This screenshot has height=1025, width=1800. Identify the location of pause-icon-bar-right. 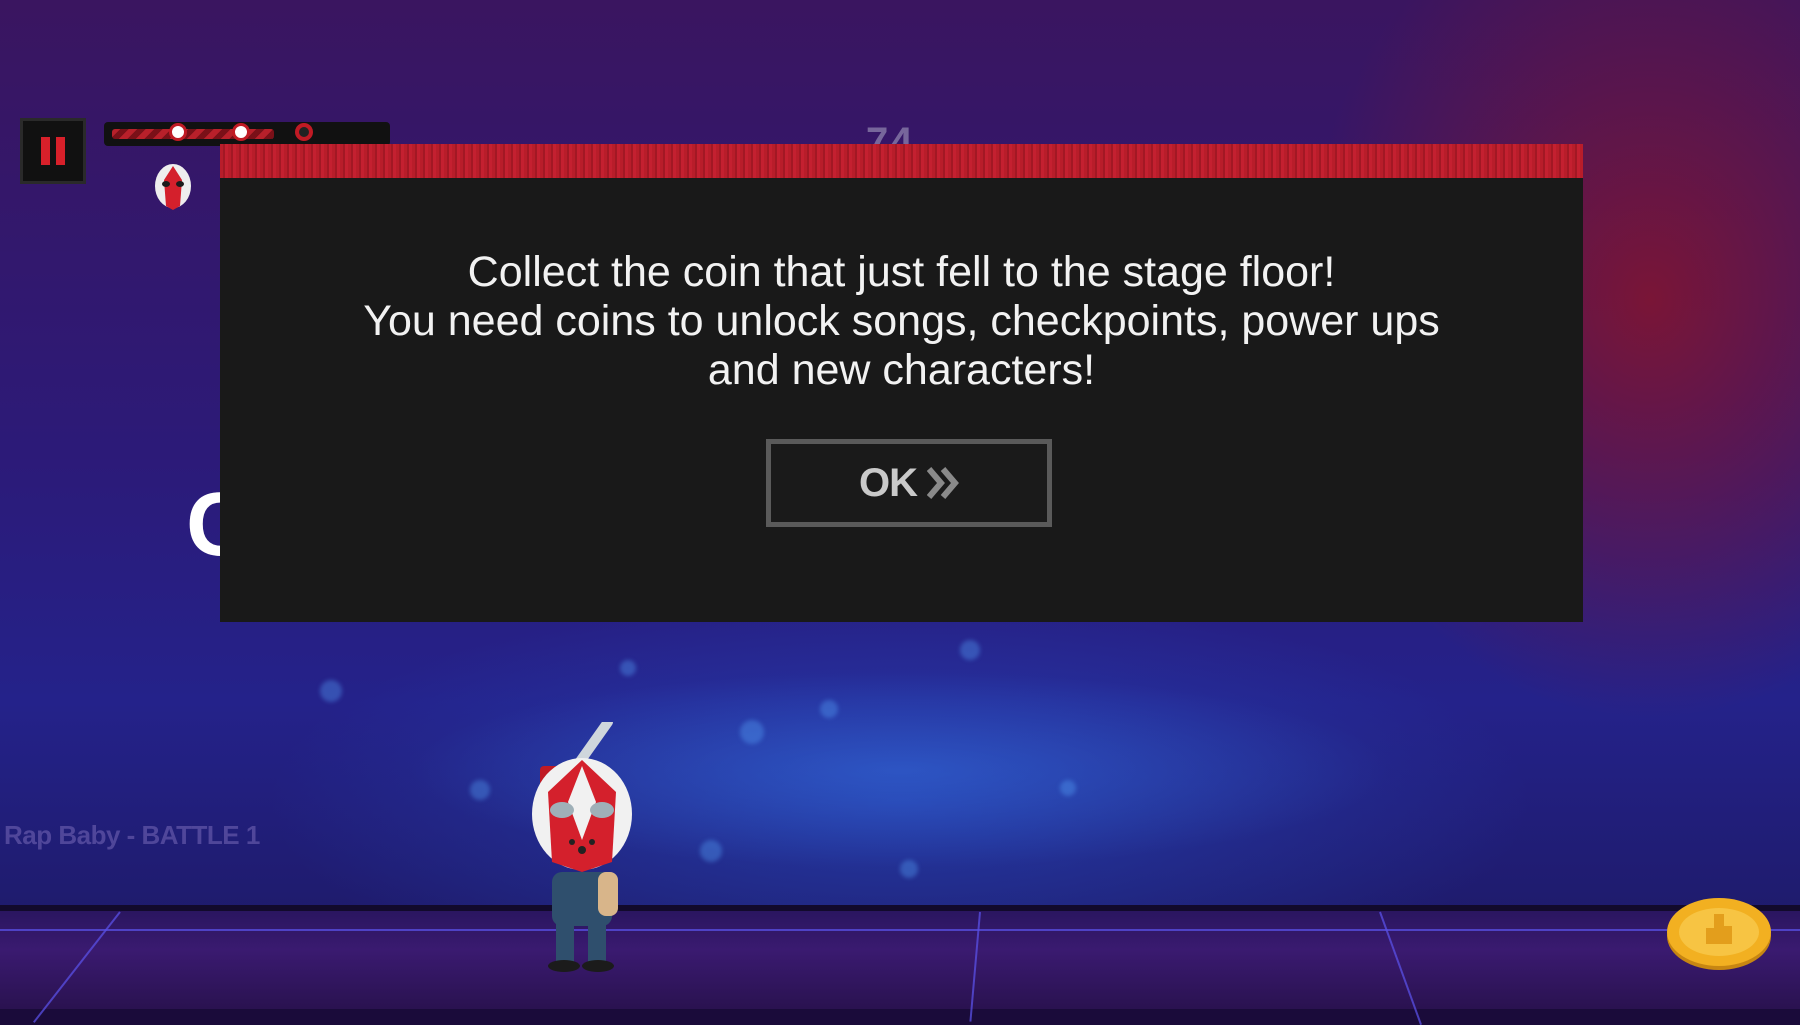
(60, 151).